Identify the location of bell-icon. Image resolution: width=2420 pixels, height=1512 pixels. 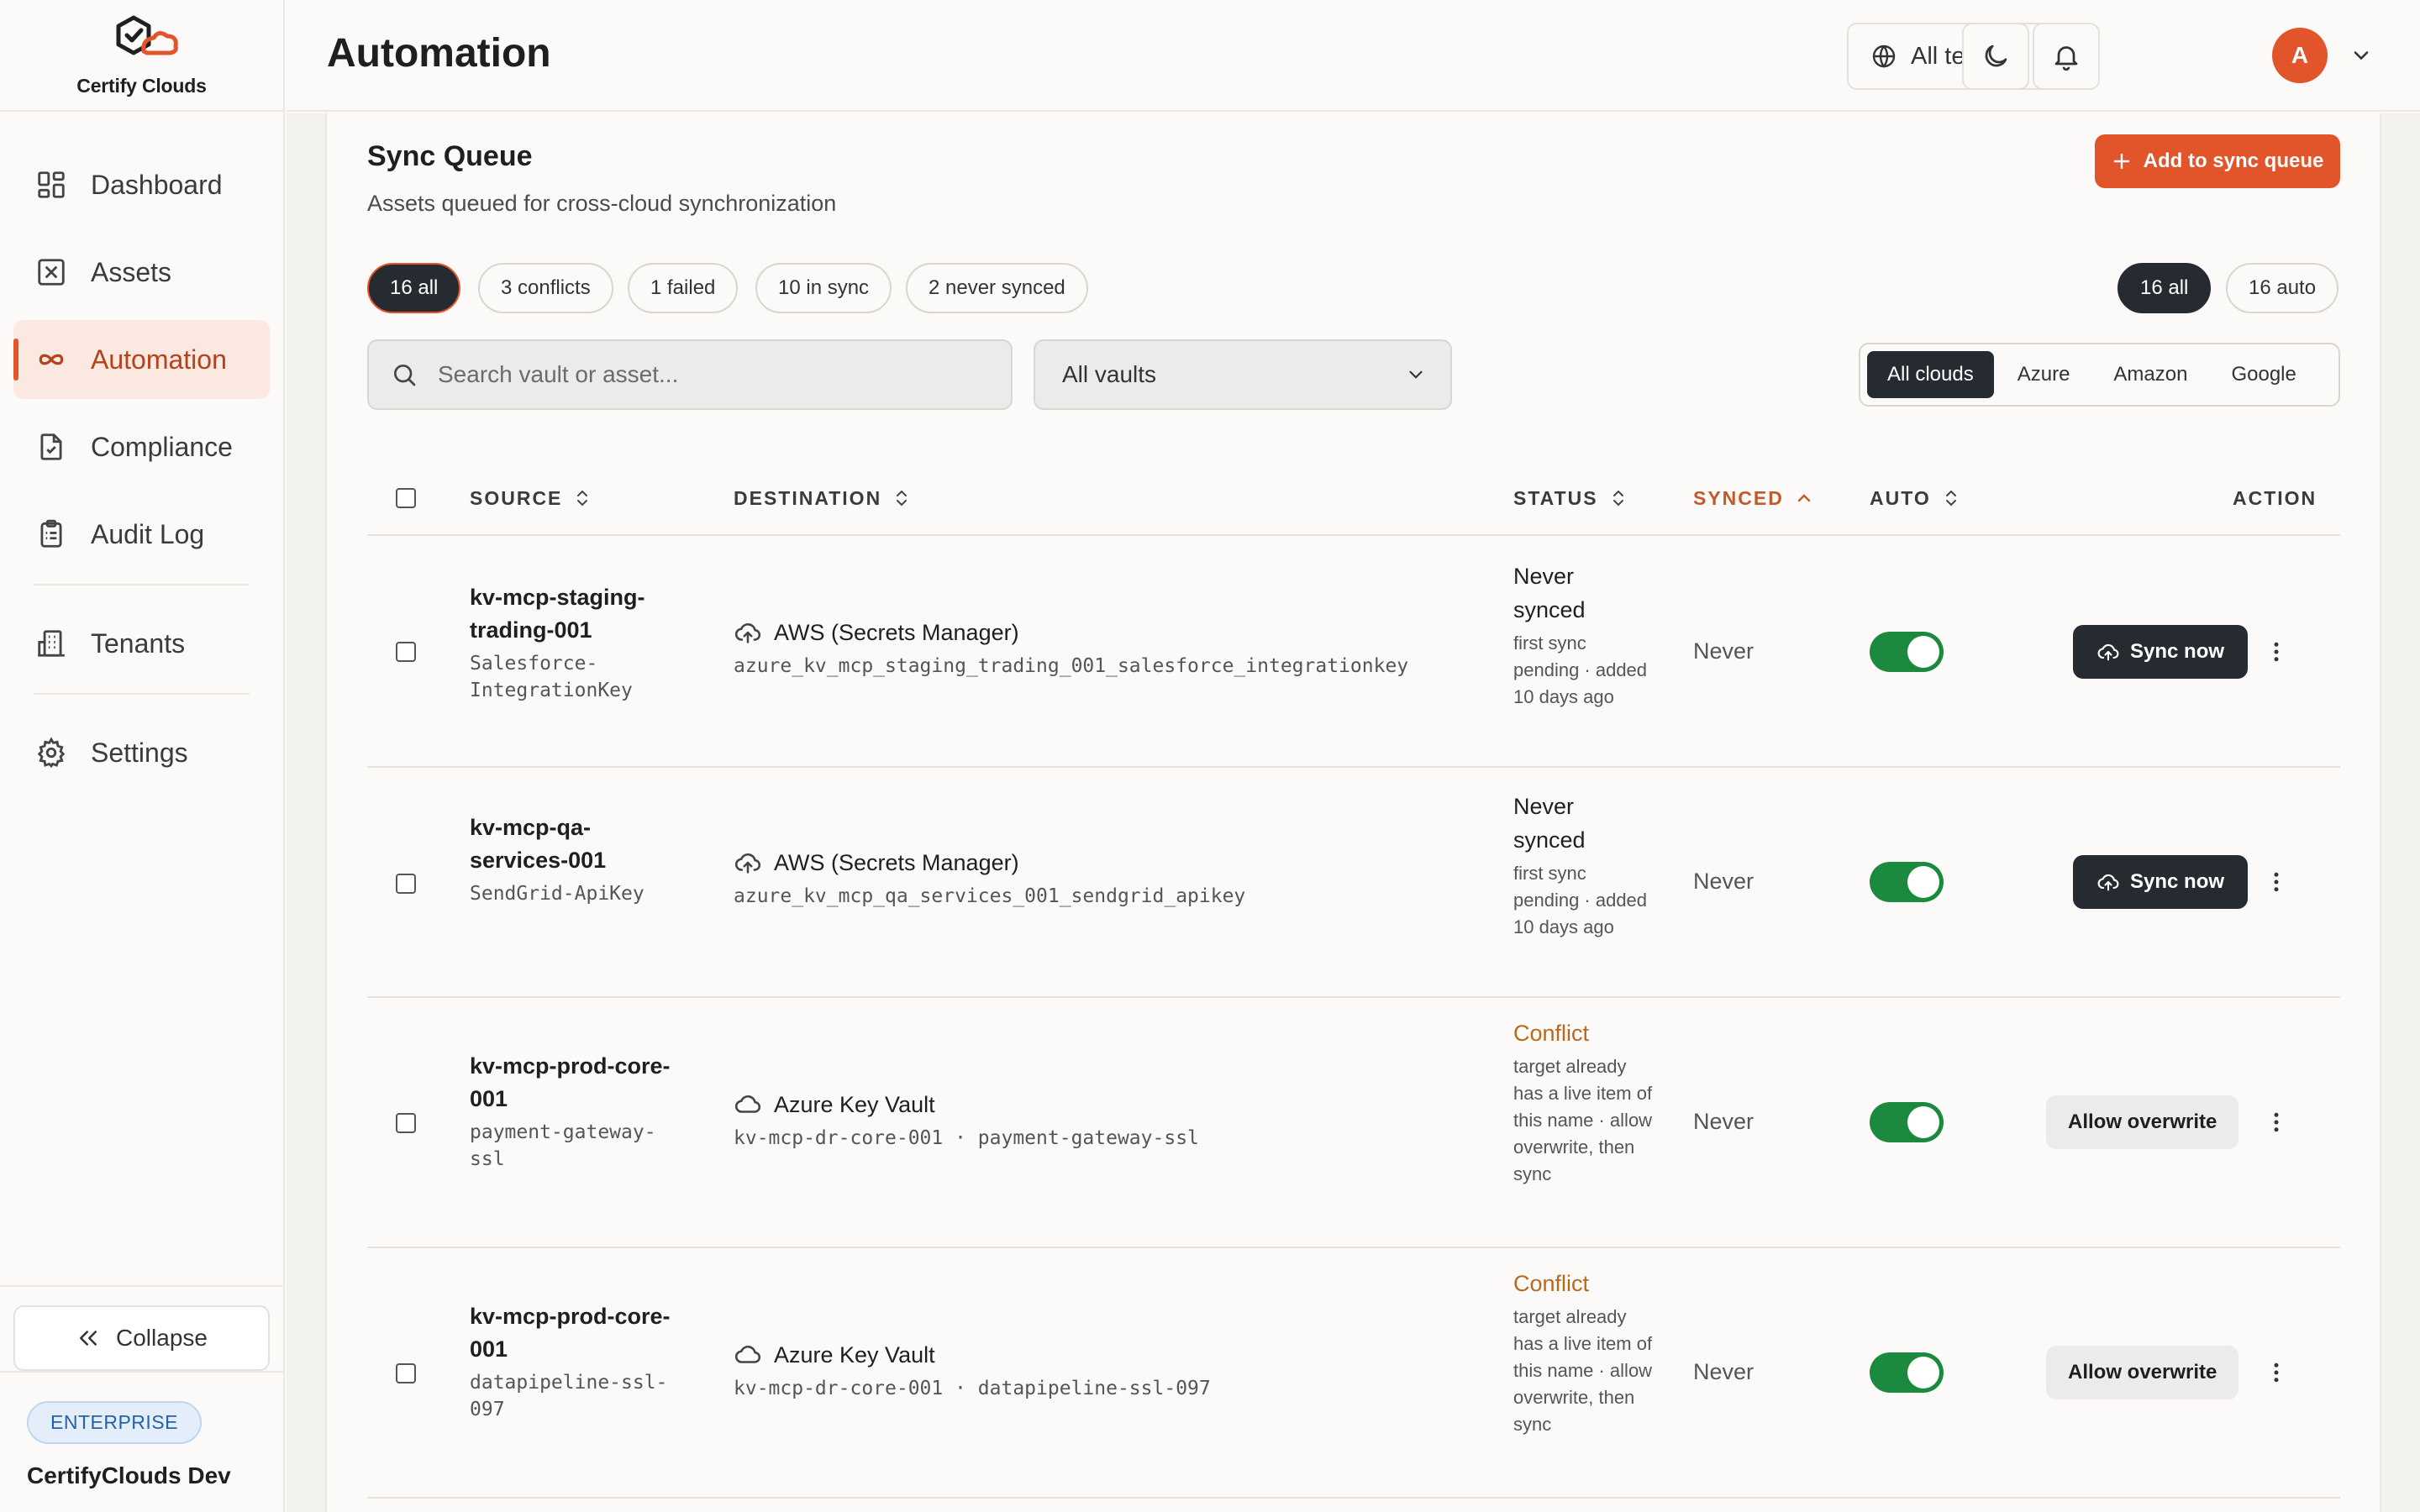
(2066, 58).